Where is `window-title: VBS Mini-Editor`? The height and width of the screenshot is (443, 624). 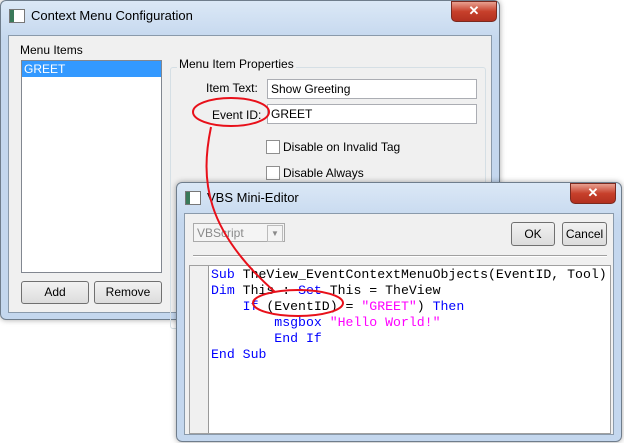 window-title: VBS Mini-Editor is located at coordinates (253, 197).